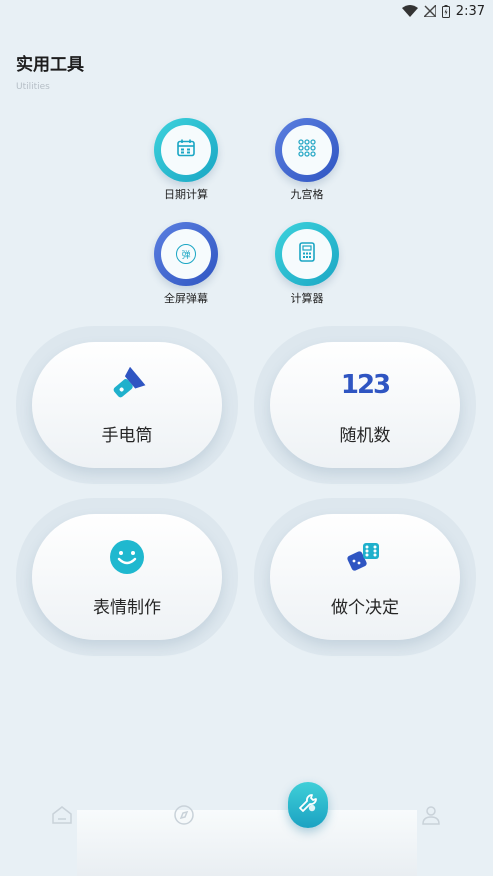  I want to click on card-frame: 表情制作, so click(127, 577).